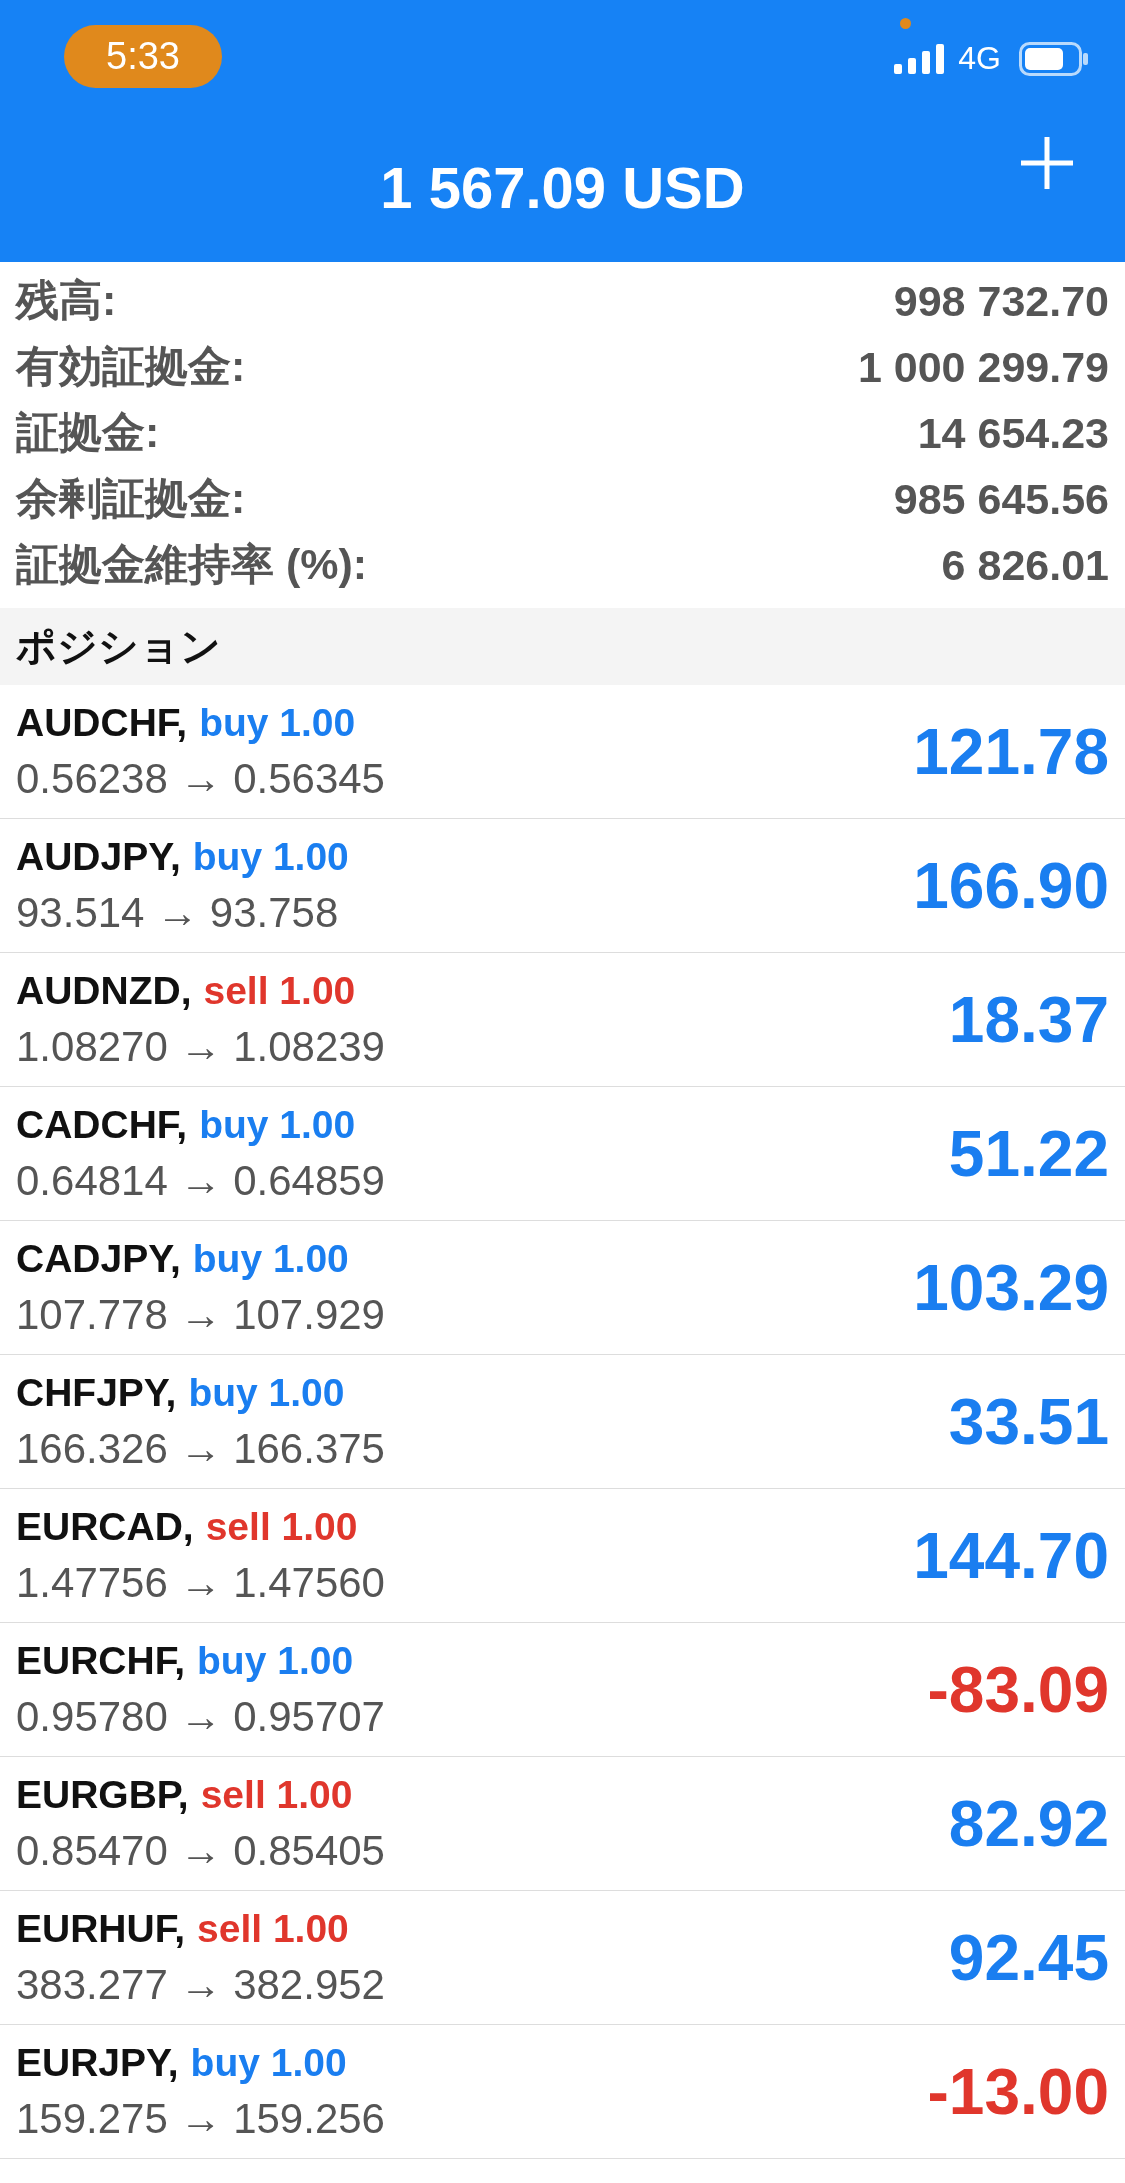  Describe the element at coordinates (1018, 2091) in the screenshot. I see `profit-value: -13.00` at that location.